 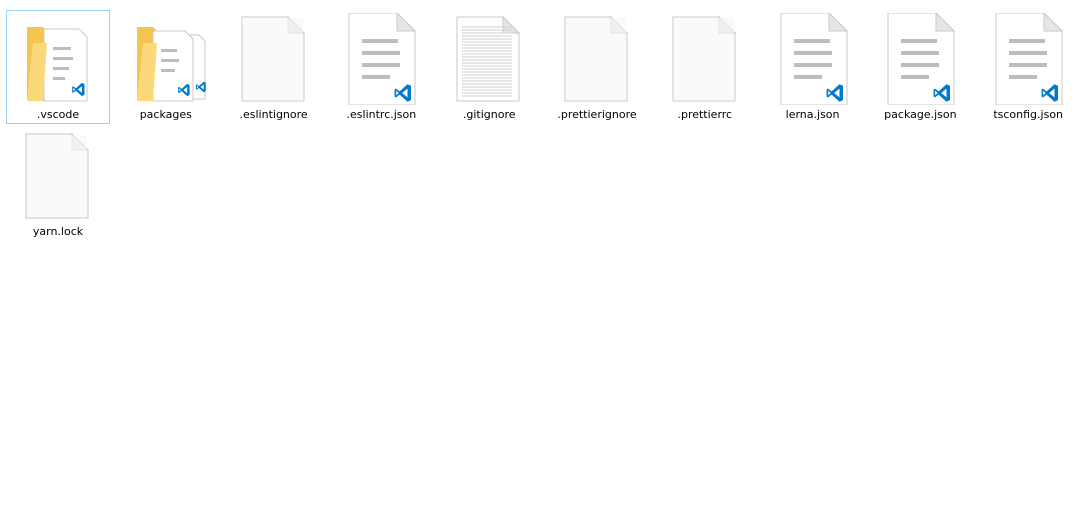 I want to click on file-item-lerna-json: lerna.json, so click(x=813, y=67).